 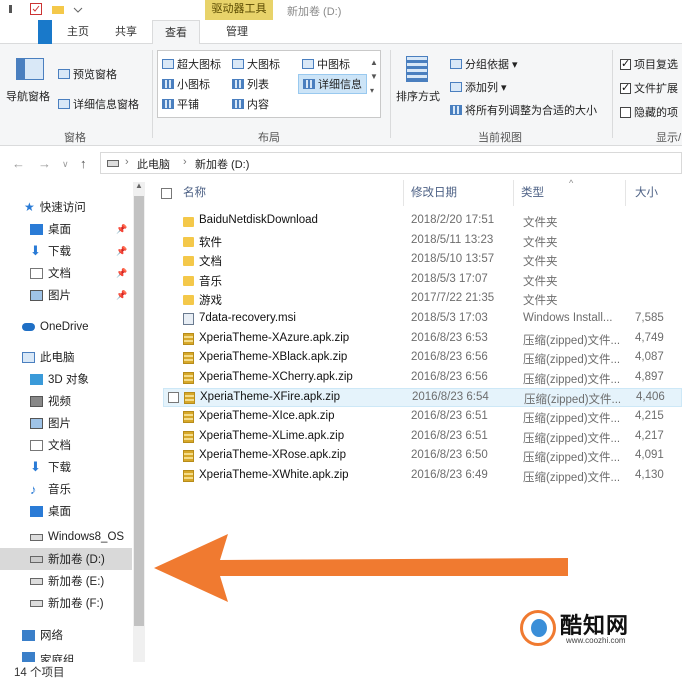 What do you see at coordinates (18, 163) in the screenshot?
I see `back-icon: ←` at bounding box center [18, 163].